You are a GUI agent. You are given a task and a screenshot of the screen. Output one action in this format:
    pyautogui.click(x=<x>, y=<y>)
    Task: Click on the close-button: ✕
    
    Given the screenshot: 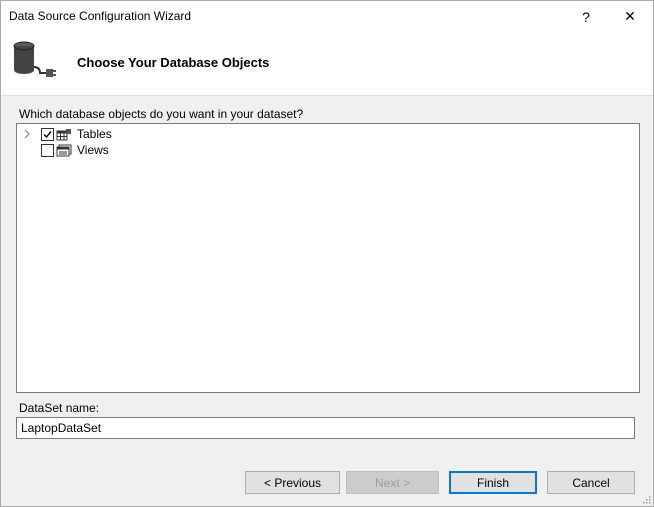 What is the action you would take?
    pyautogui.click(x=630, y=16)
    